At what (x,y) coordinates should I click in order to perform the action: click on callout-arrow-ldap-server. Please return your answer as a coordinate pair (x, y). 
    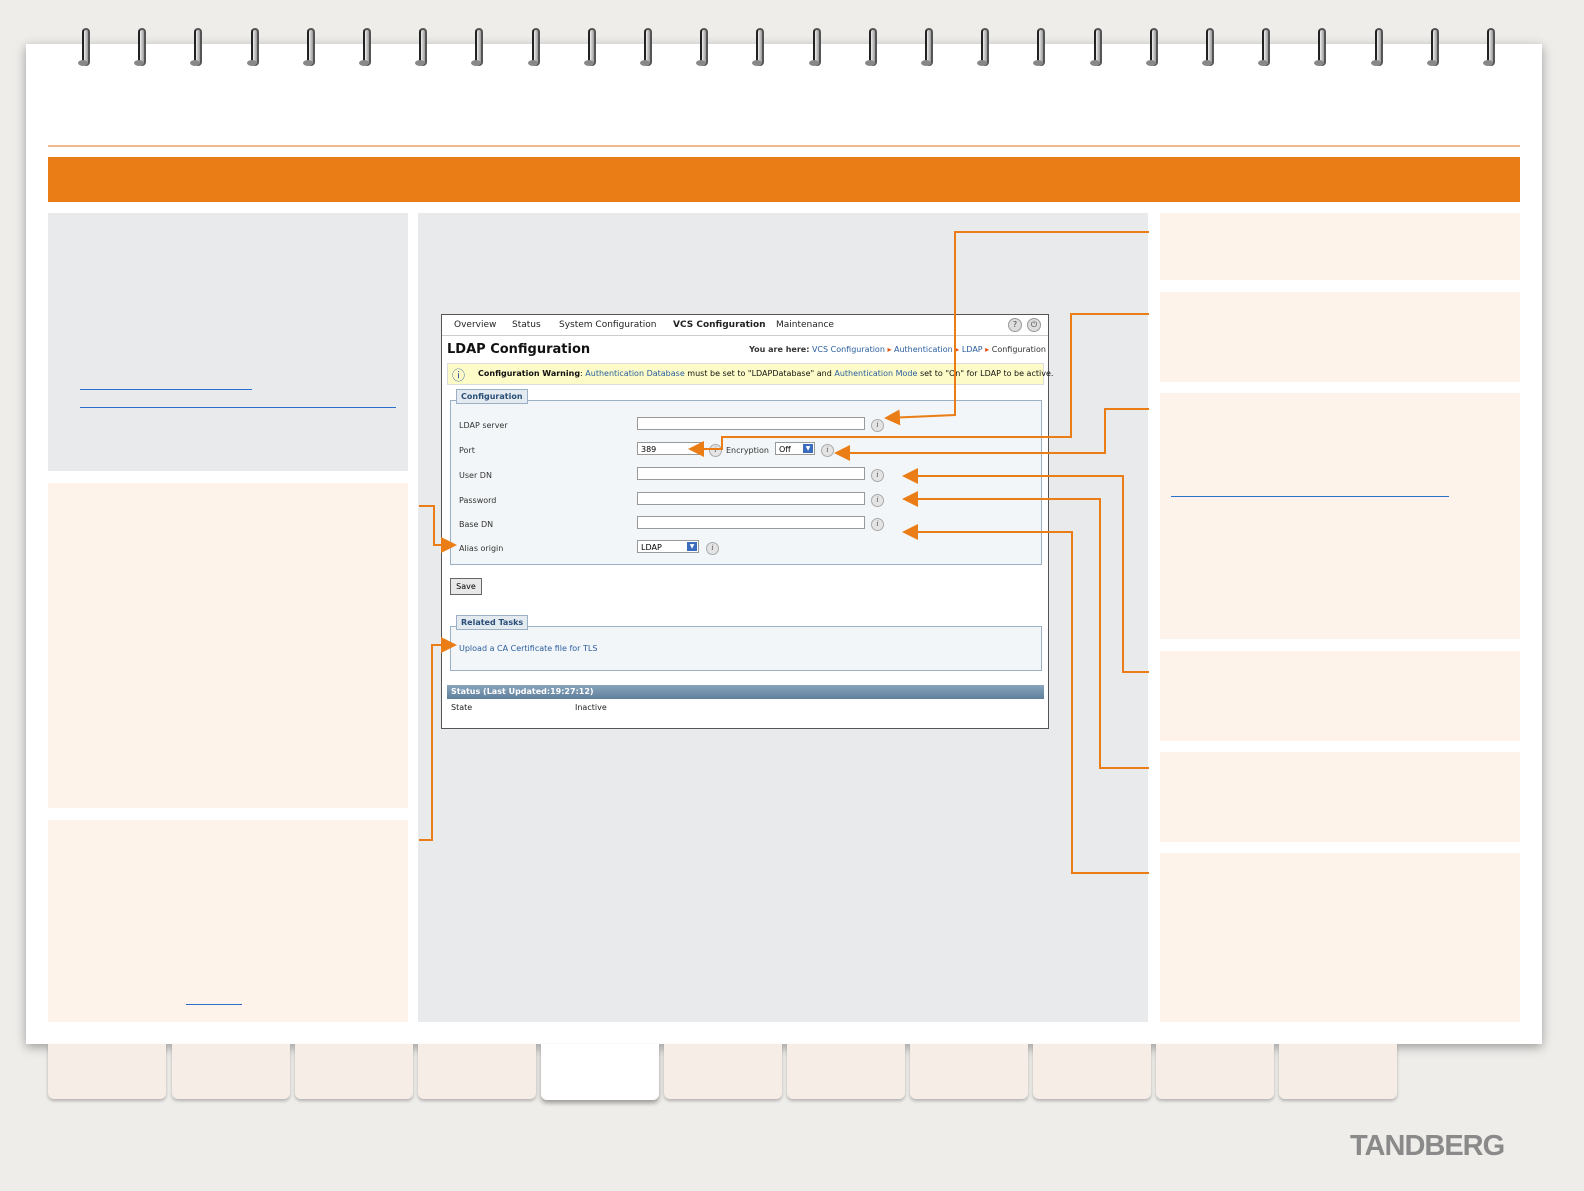
    Looking at the image, I should click on (1016, 328).